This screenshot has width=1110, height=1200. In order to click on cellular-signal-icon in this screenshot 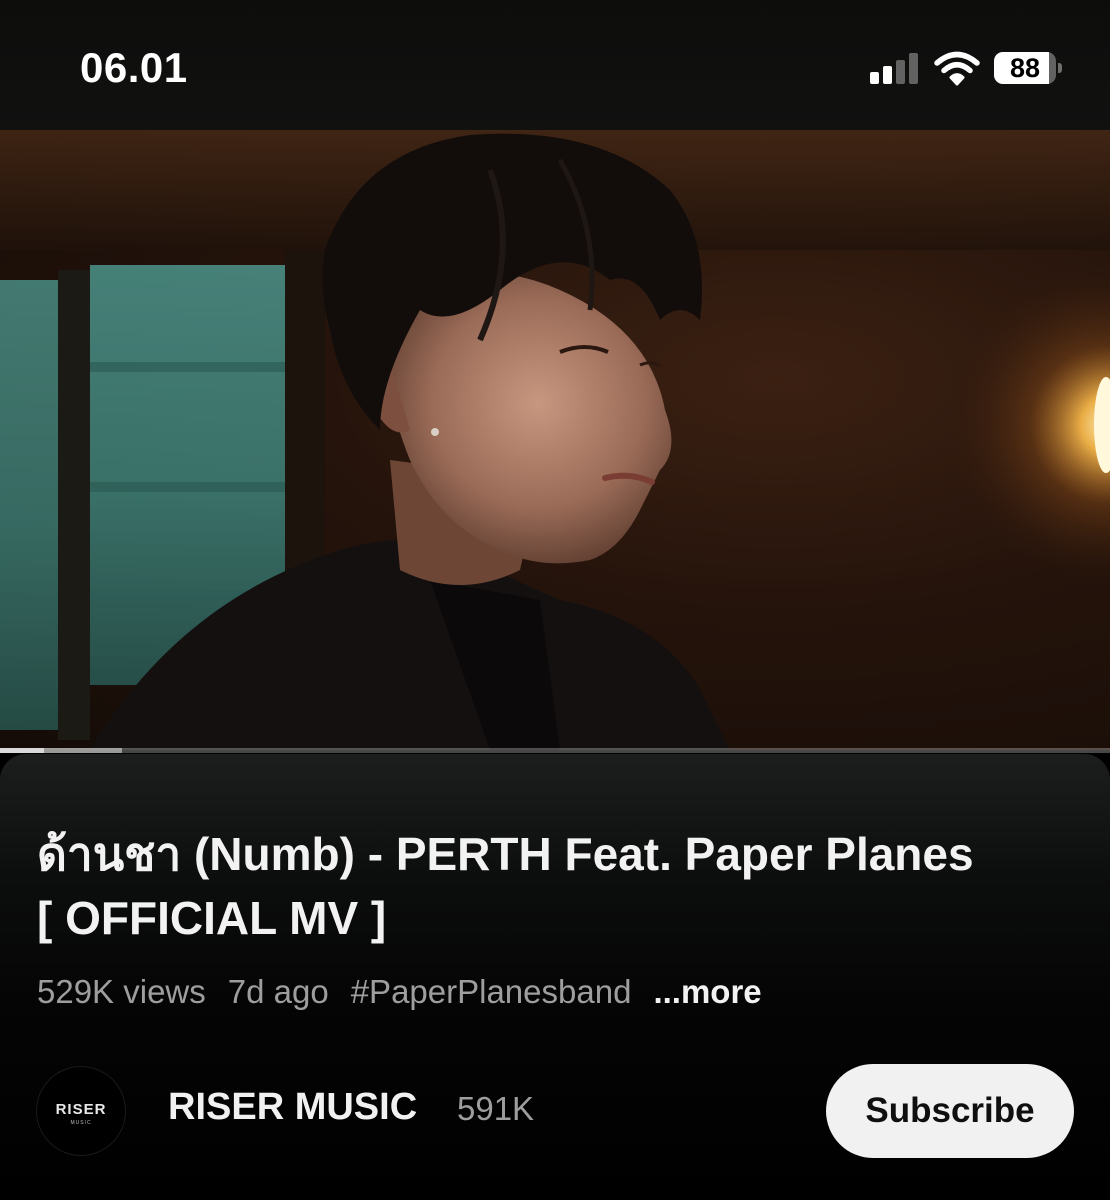, I will do `click(896, 68)`.